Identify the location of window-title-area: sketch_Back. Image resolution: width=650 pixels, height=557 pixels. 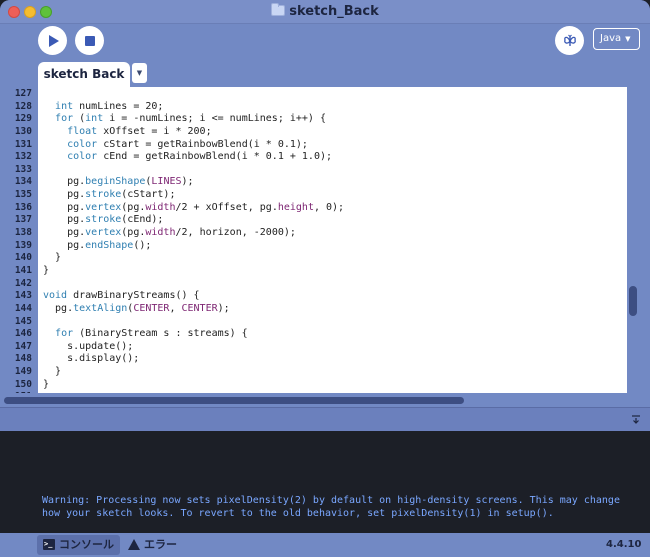
(325, 11).